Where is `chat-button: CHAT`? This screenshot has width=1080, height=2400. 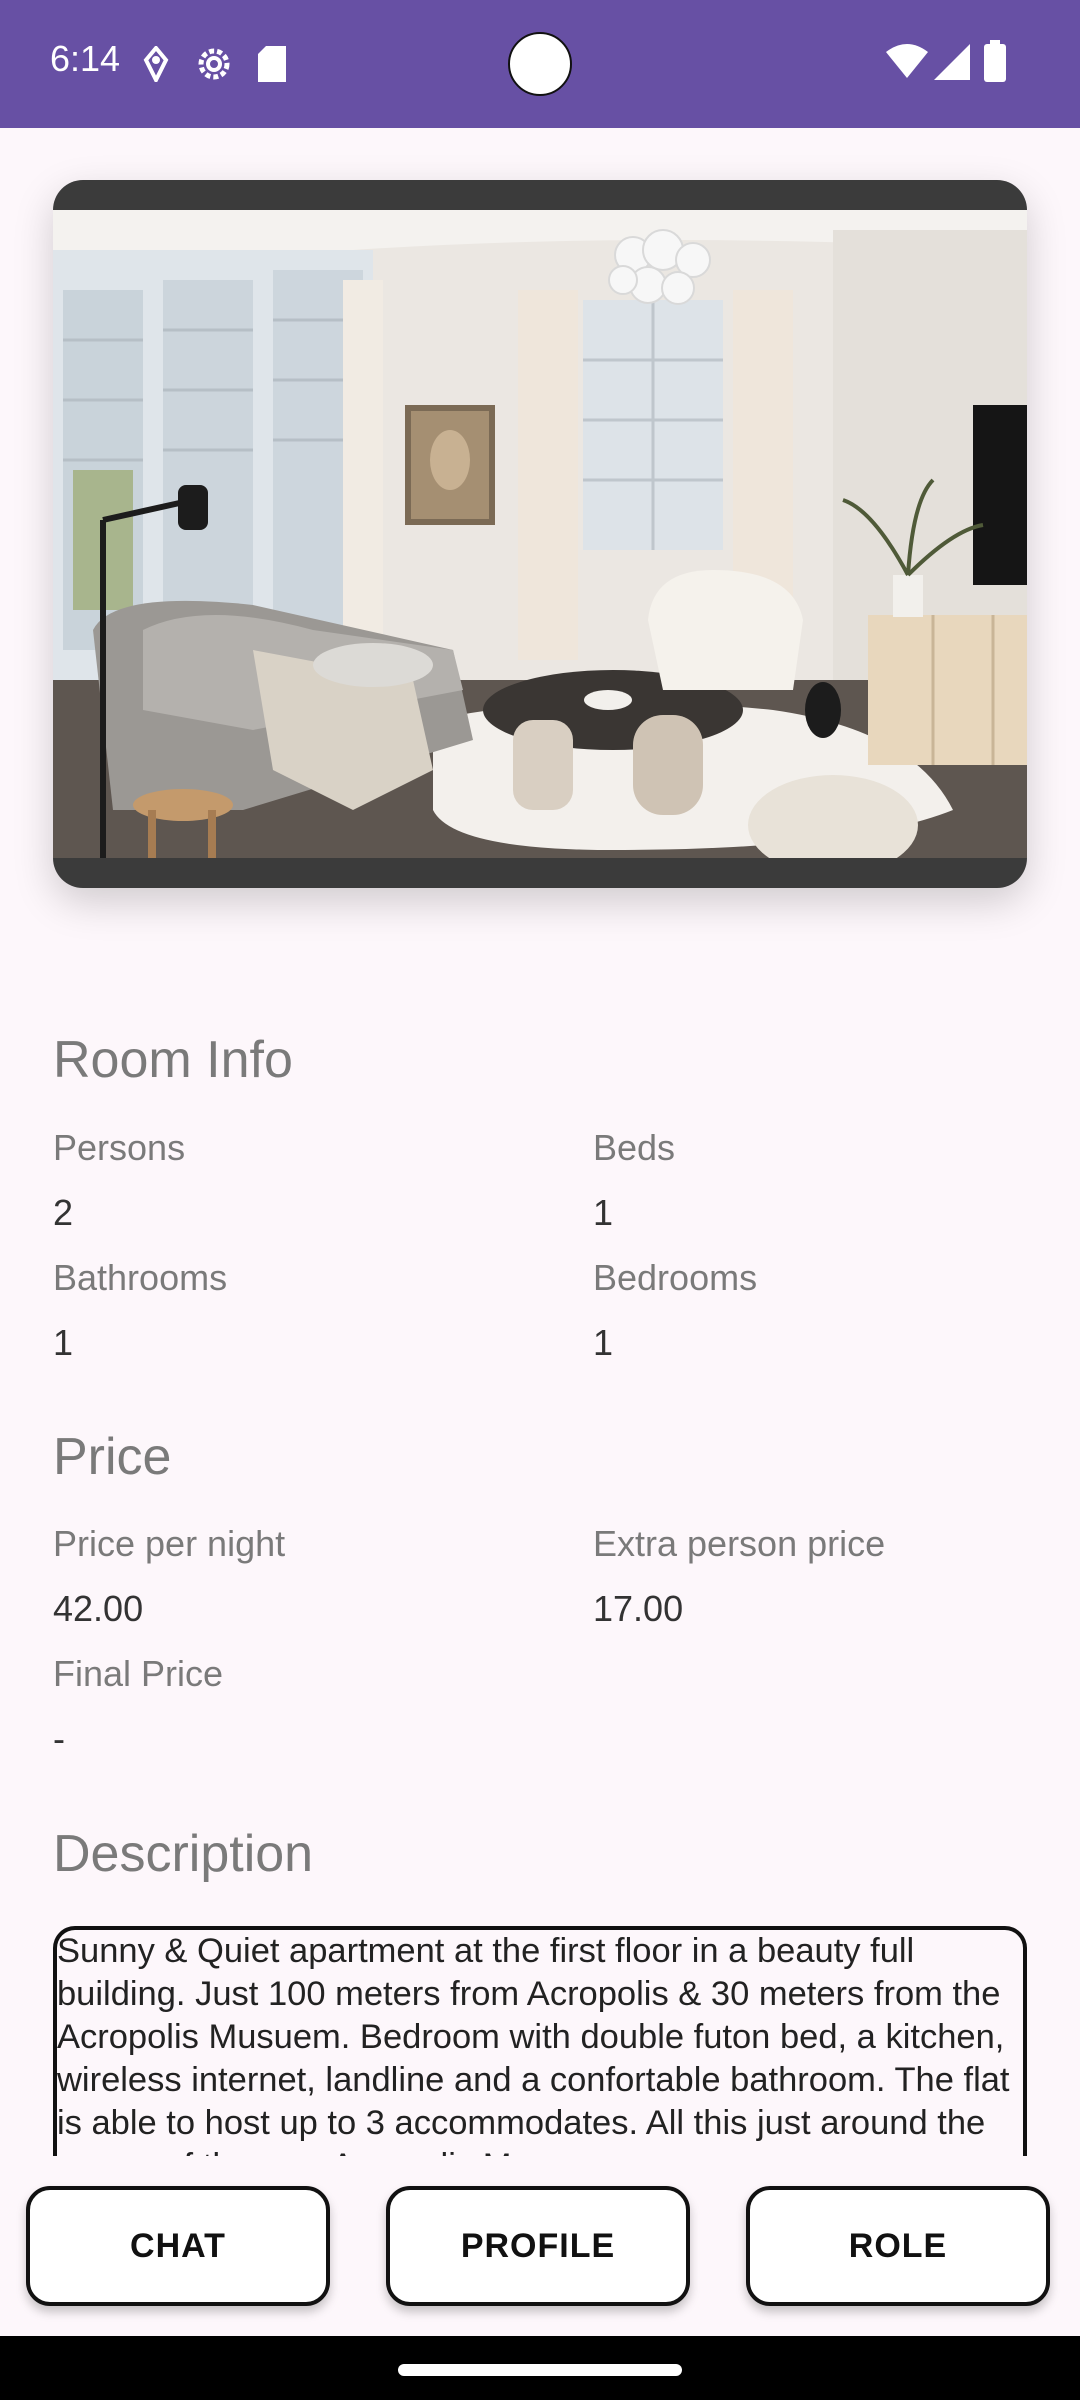 chat-button: CHAT is located at coordinates (178, 2246).